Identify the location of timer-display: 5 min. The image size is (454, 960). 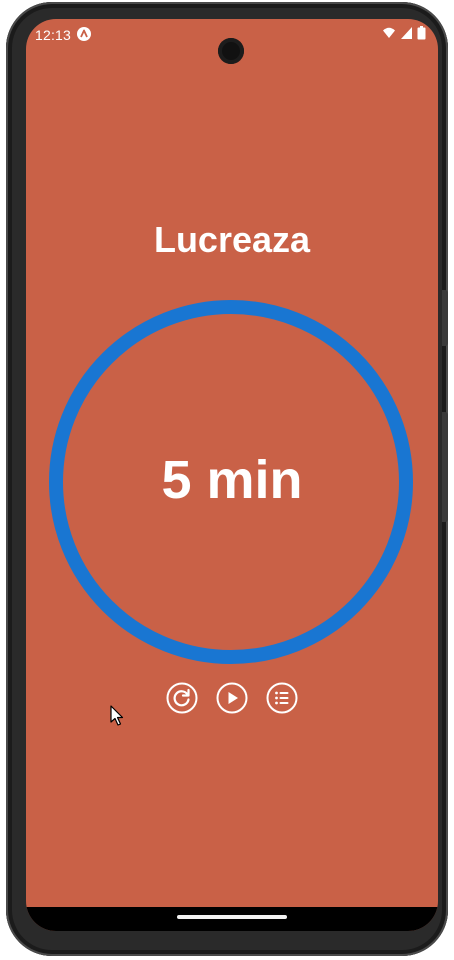
(232, 480).